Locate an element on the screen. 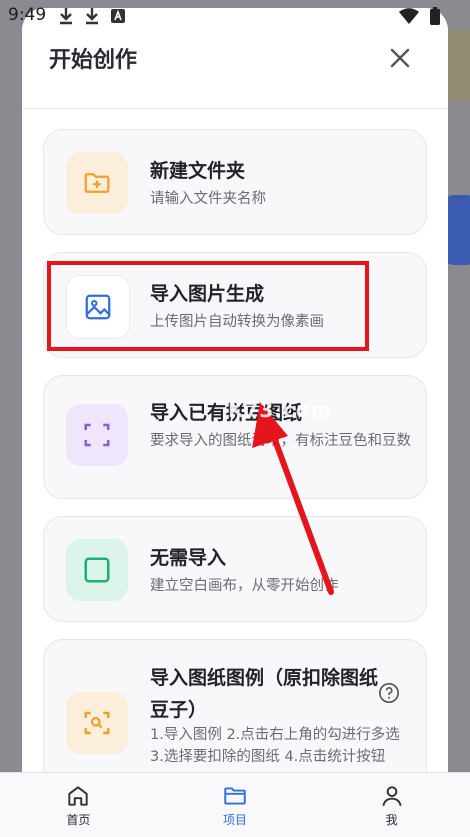 The image size is (470, 837). a-badge-icon is located at coordinates (118, 16).